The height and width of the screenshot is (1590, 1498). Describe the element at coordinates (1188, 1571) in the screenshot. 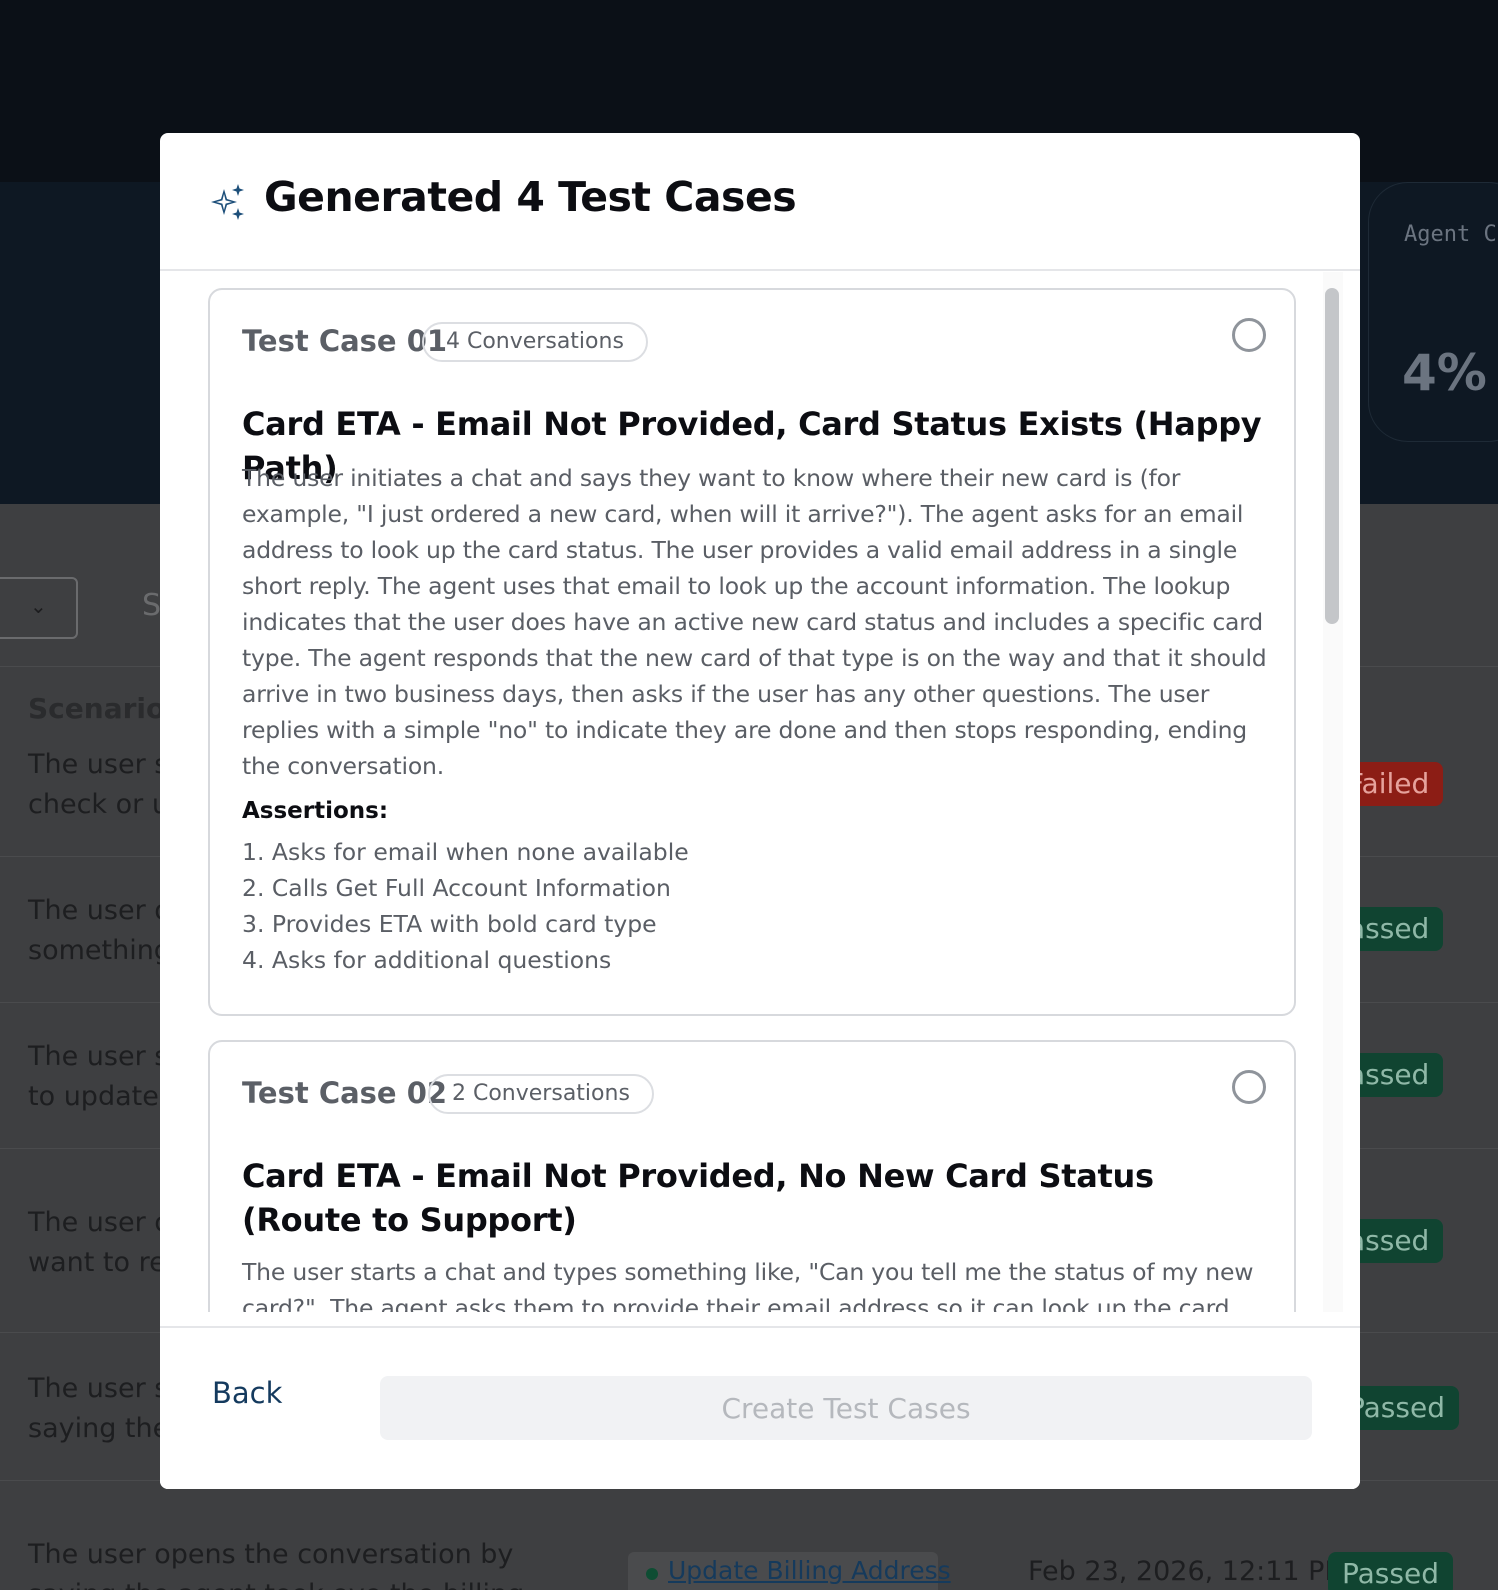

I see `run-date: Feb 23, 2026, 12:11 PM` at that location.